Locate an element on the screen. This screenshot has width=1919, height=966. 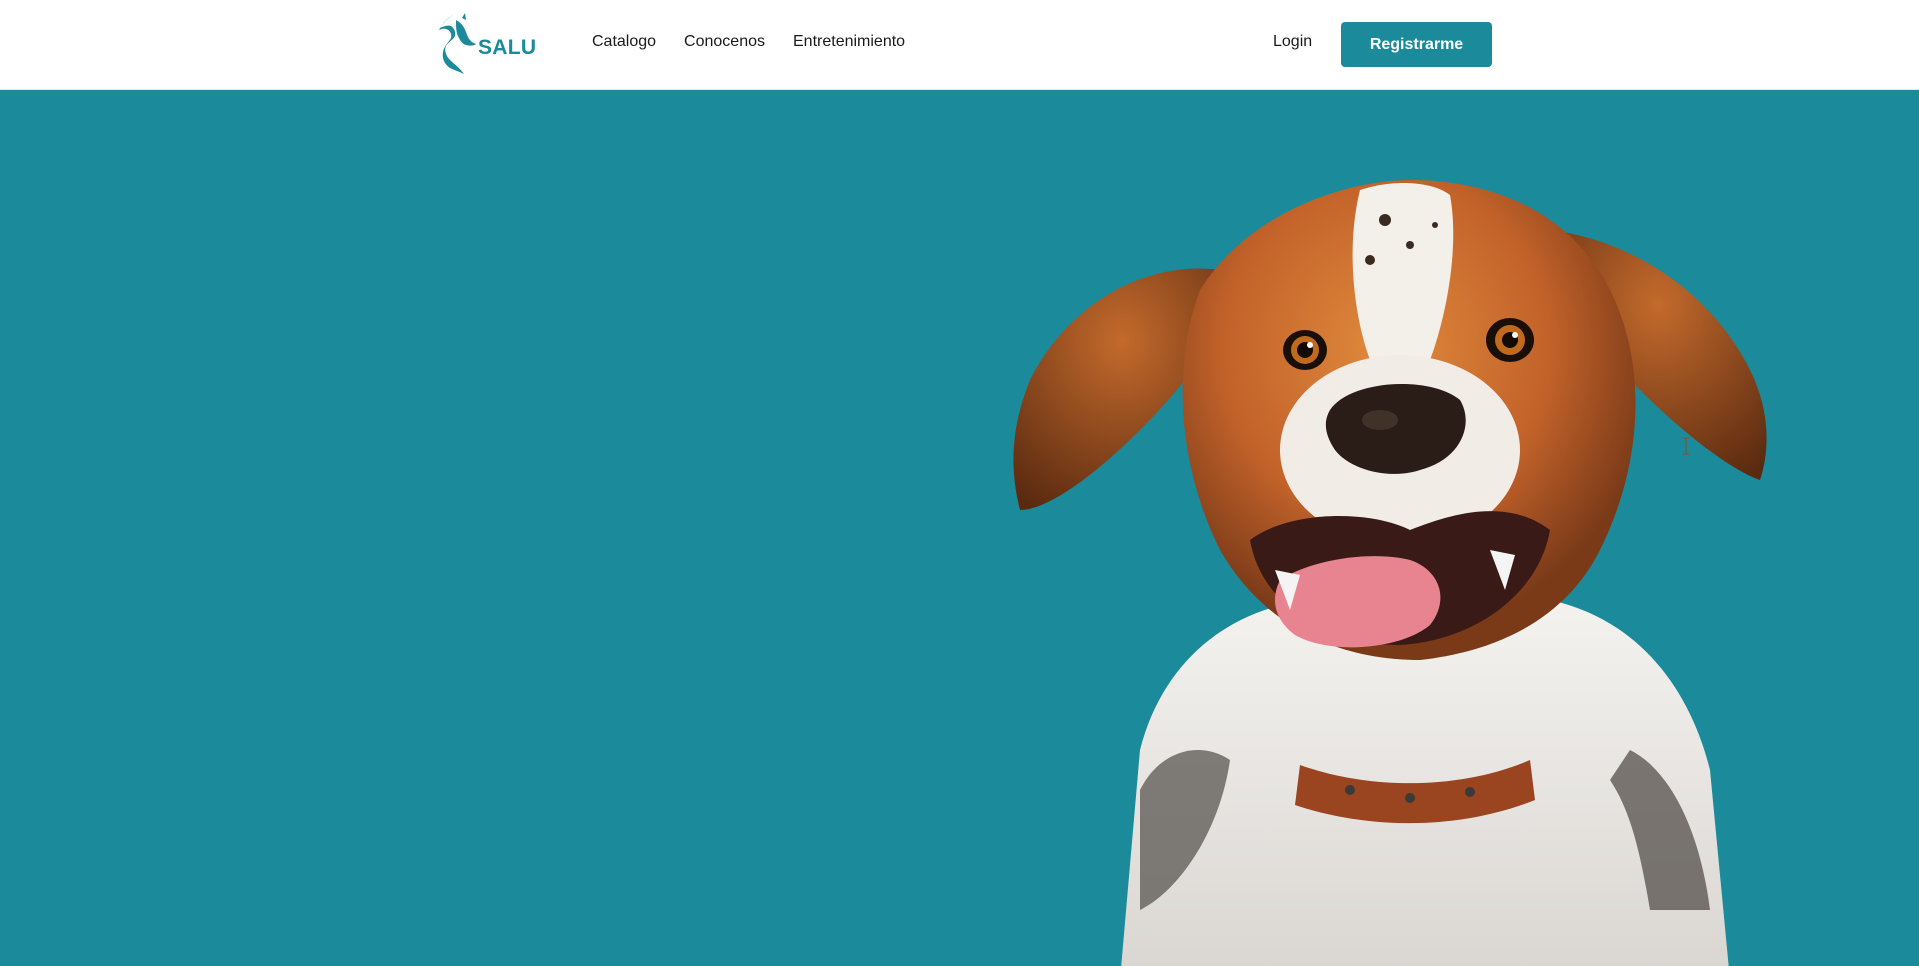
dog-cat-silhouette-icon is located at coordinates (457, 43).